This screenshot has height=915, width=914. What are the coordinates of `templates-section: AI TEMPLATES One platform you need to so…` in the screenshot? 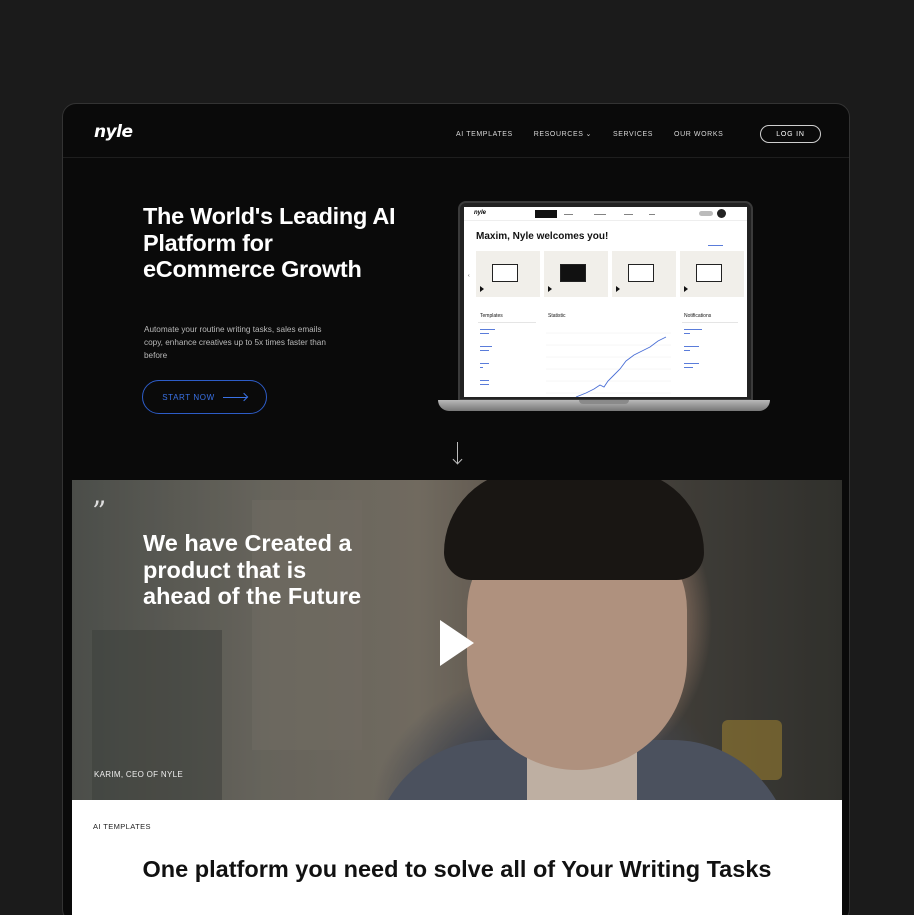 It's located at (457, 857).